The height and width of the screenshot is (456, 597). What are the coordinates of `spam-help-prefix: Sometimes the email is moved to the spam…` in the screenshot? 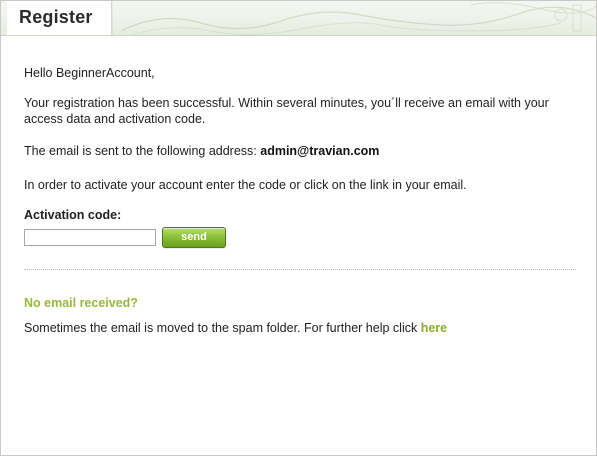 It's located at (221, 328).